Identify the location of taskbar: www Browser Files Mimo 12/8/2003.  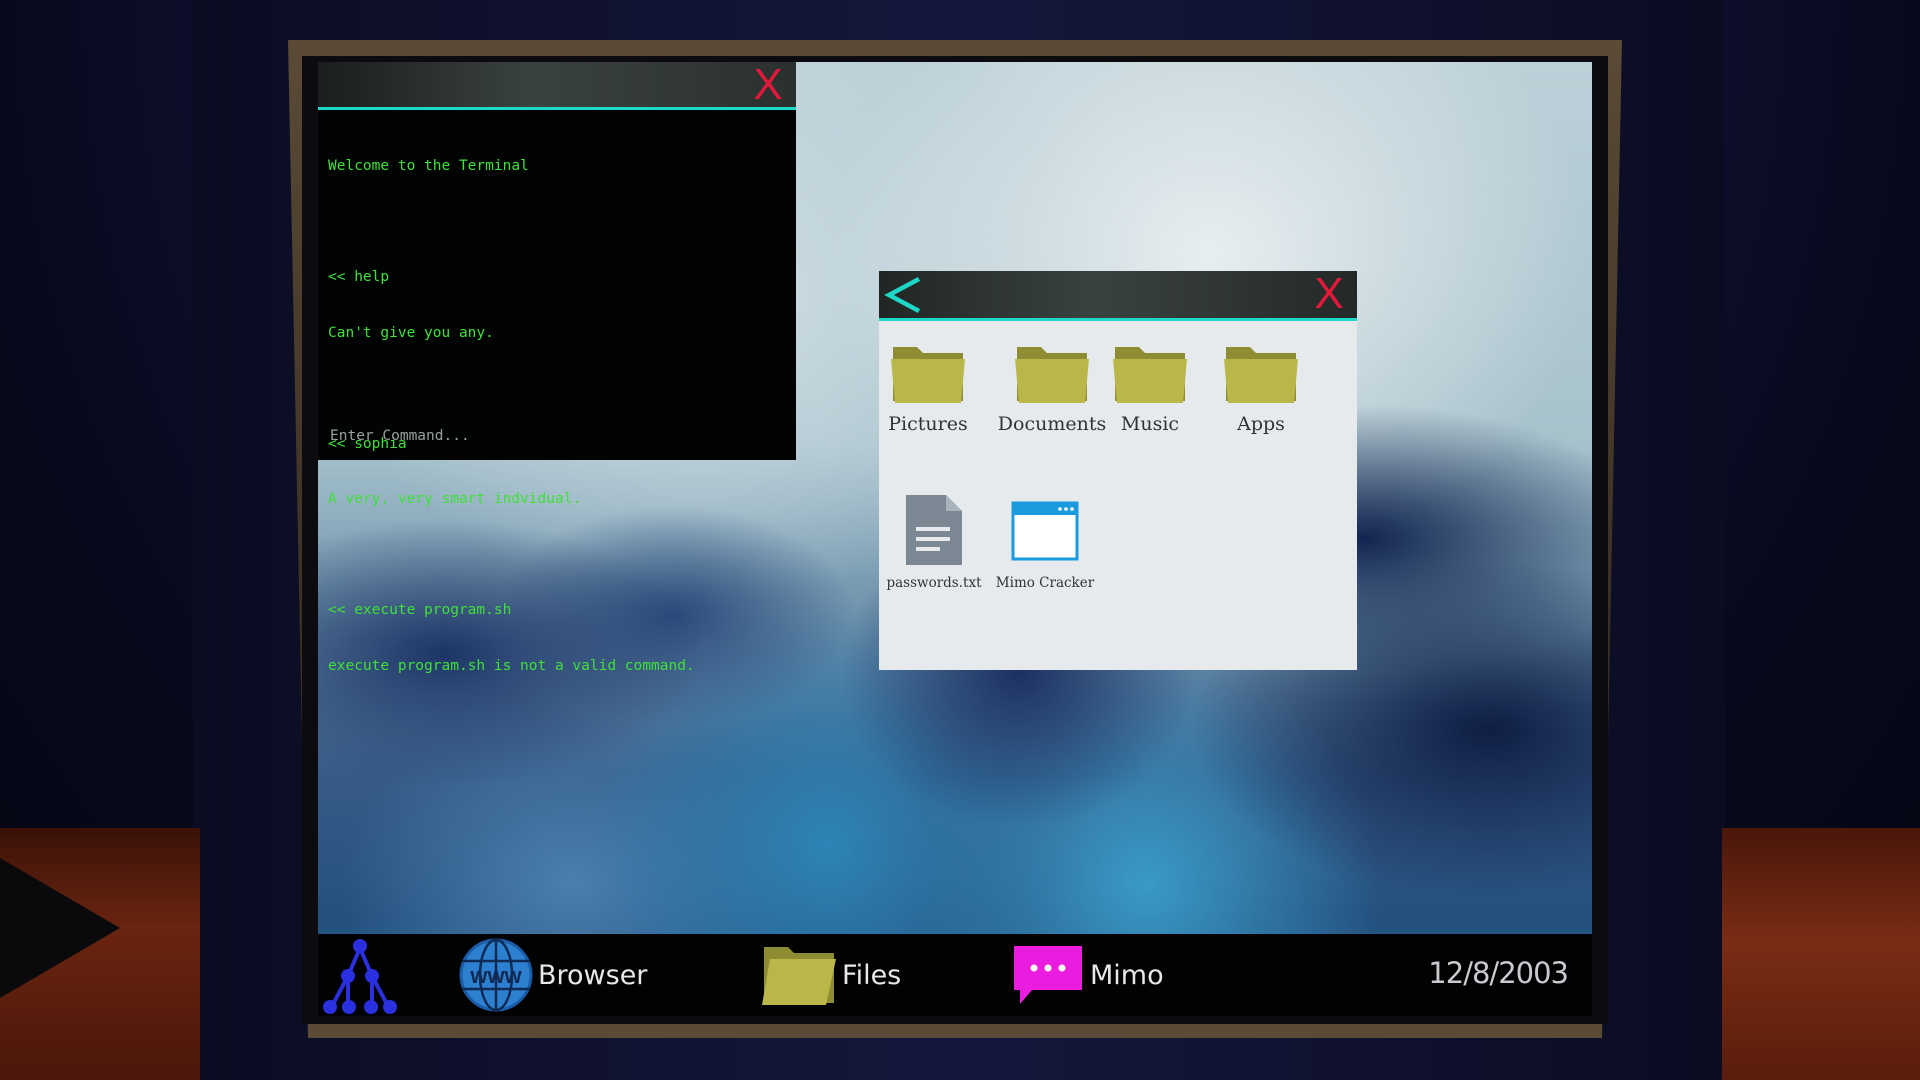
(955, 975).